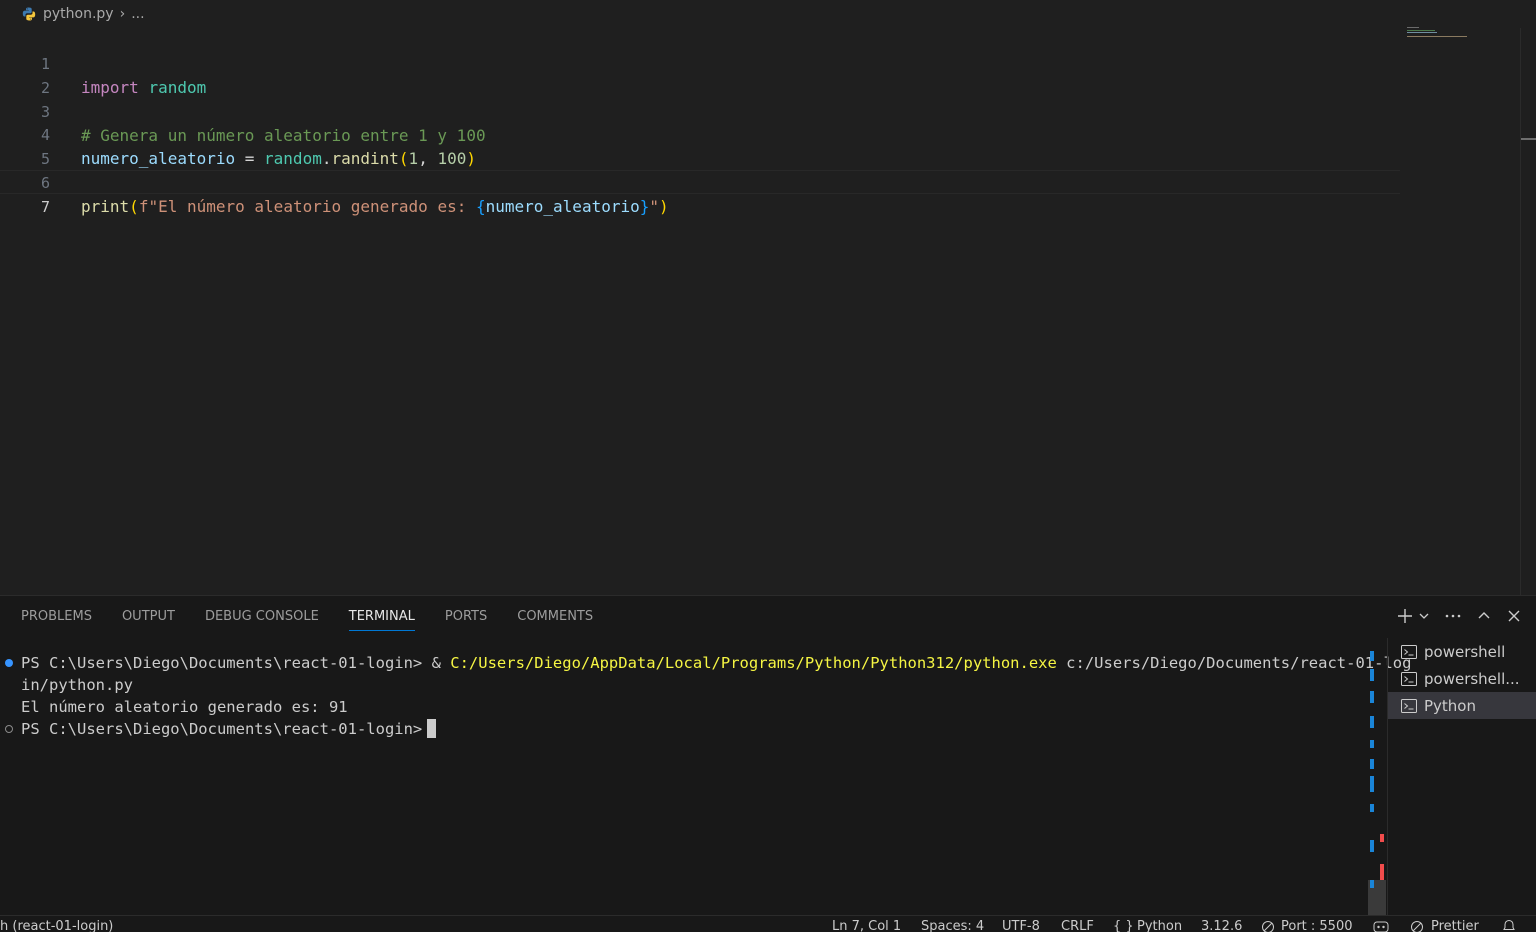 This screenshot has width=1536, height=932. What do you see at coordinates (1381, 925) in the screenshot?
I see `copilot-icon` at bounding box center [1381, 925].